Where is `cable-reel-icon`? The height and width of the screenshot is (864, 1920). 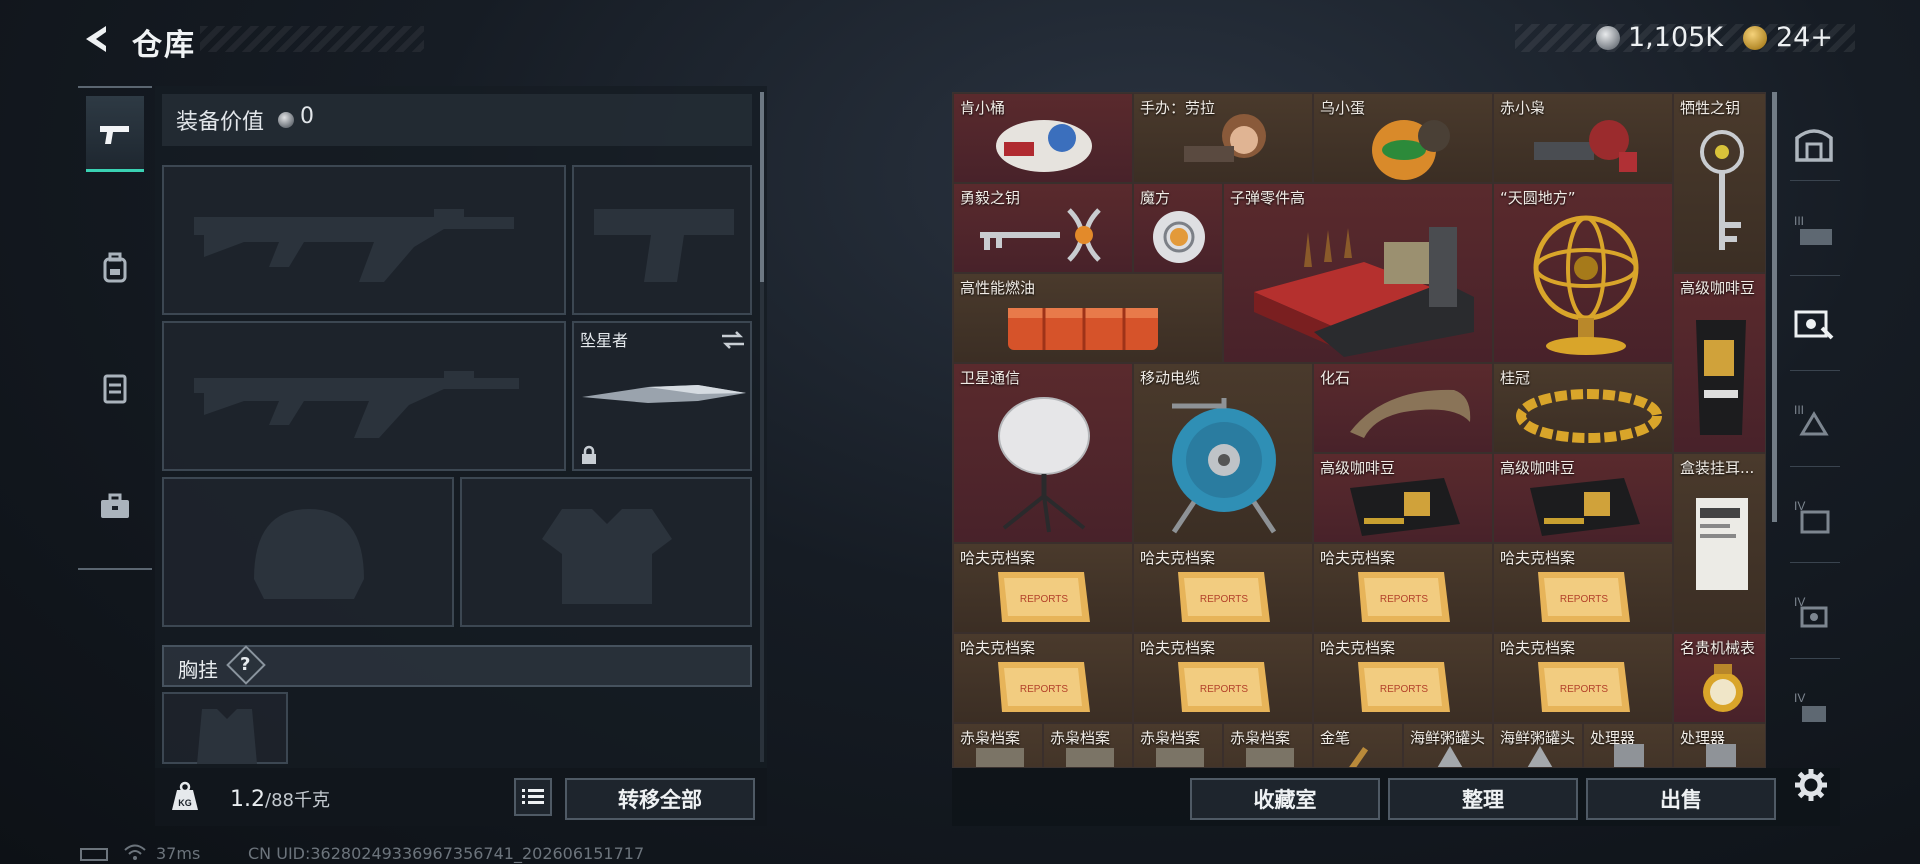 cable-reel-icon is located at coordinates (1224, 466).